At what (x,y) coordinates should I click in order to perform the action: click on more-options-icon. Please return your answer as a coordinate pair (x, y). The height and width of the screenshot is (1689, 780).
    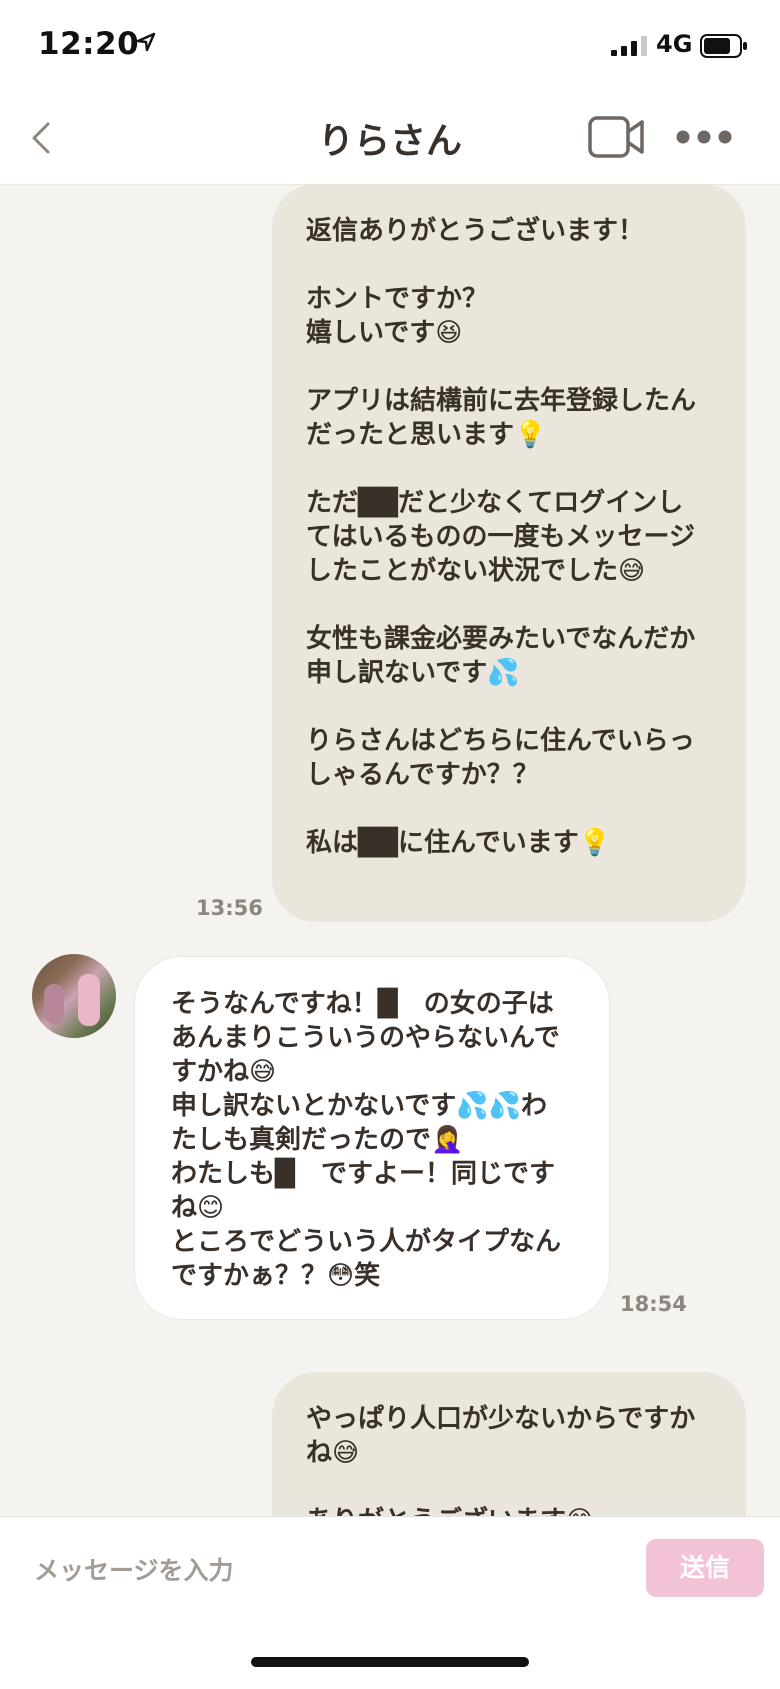
    Looking at the image, I should click on (704, 137).